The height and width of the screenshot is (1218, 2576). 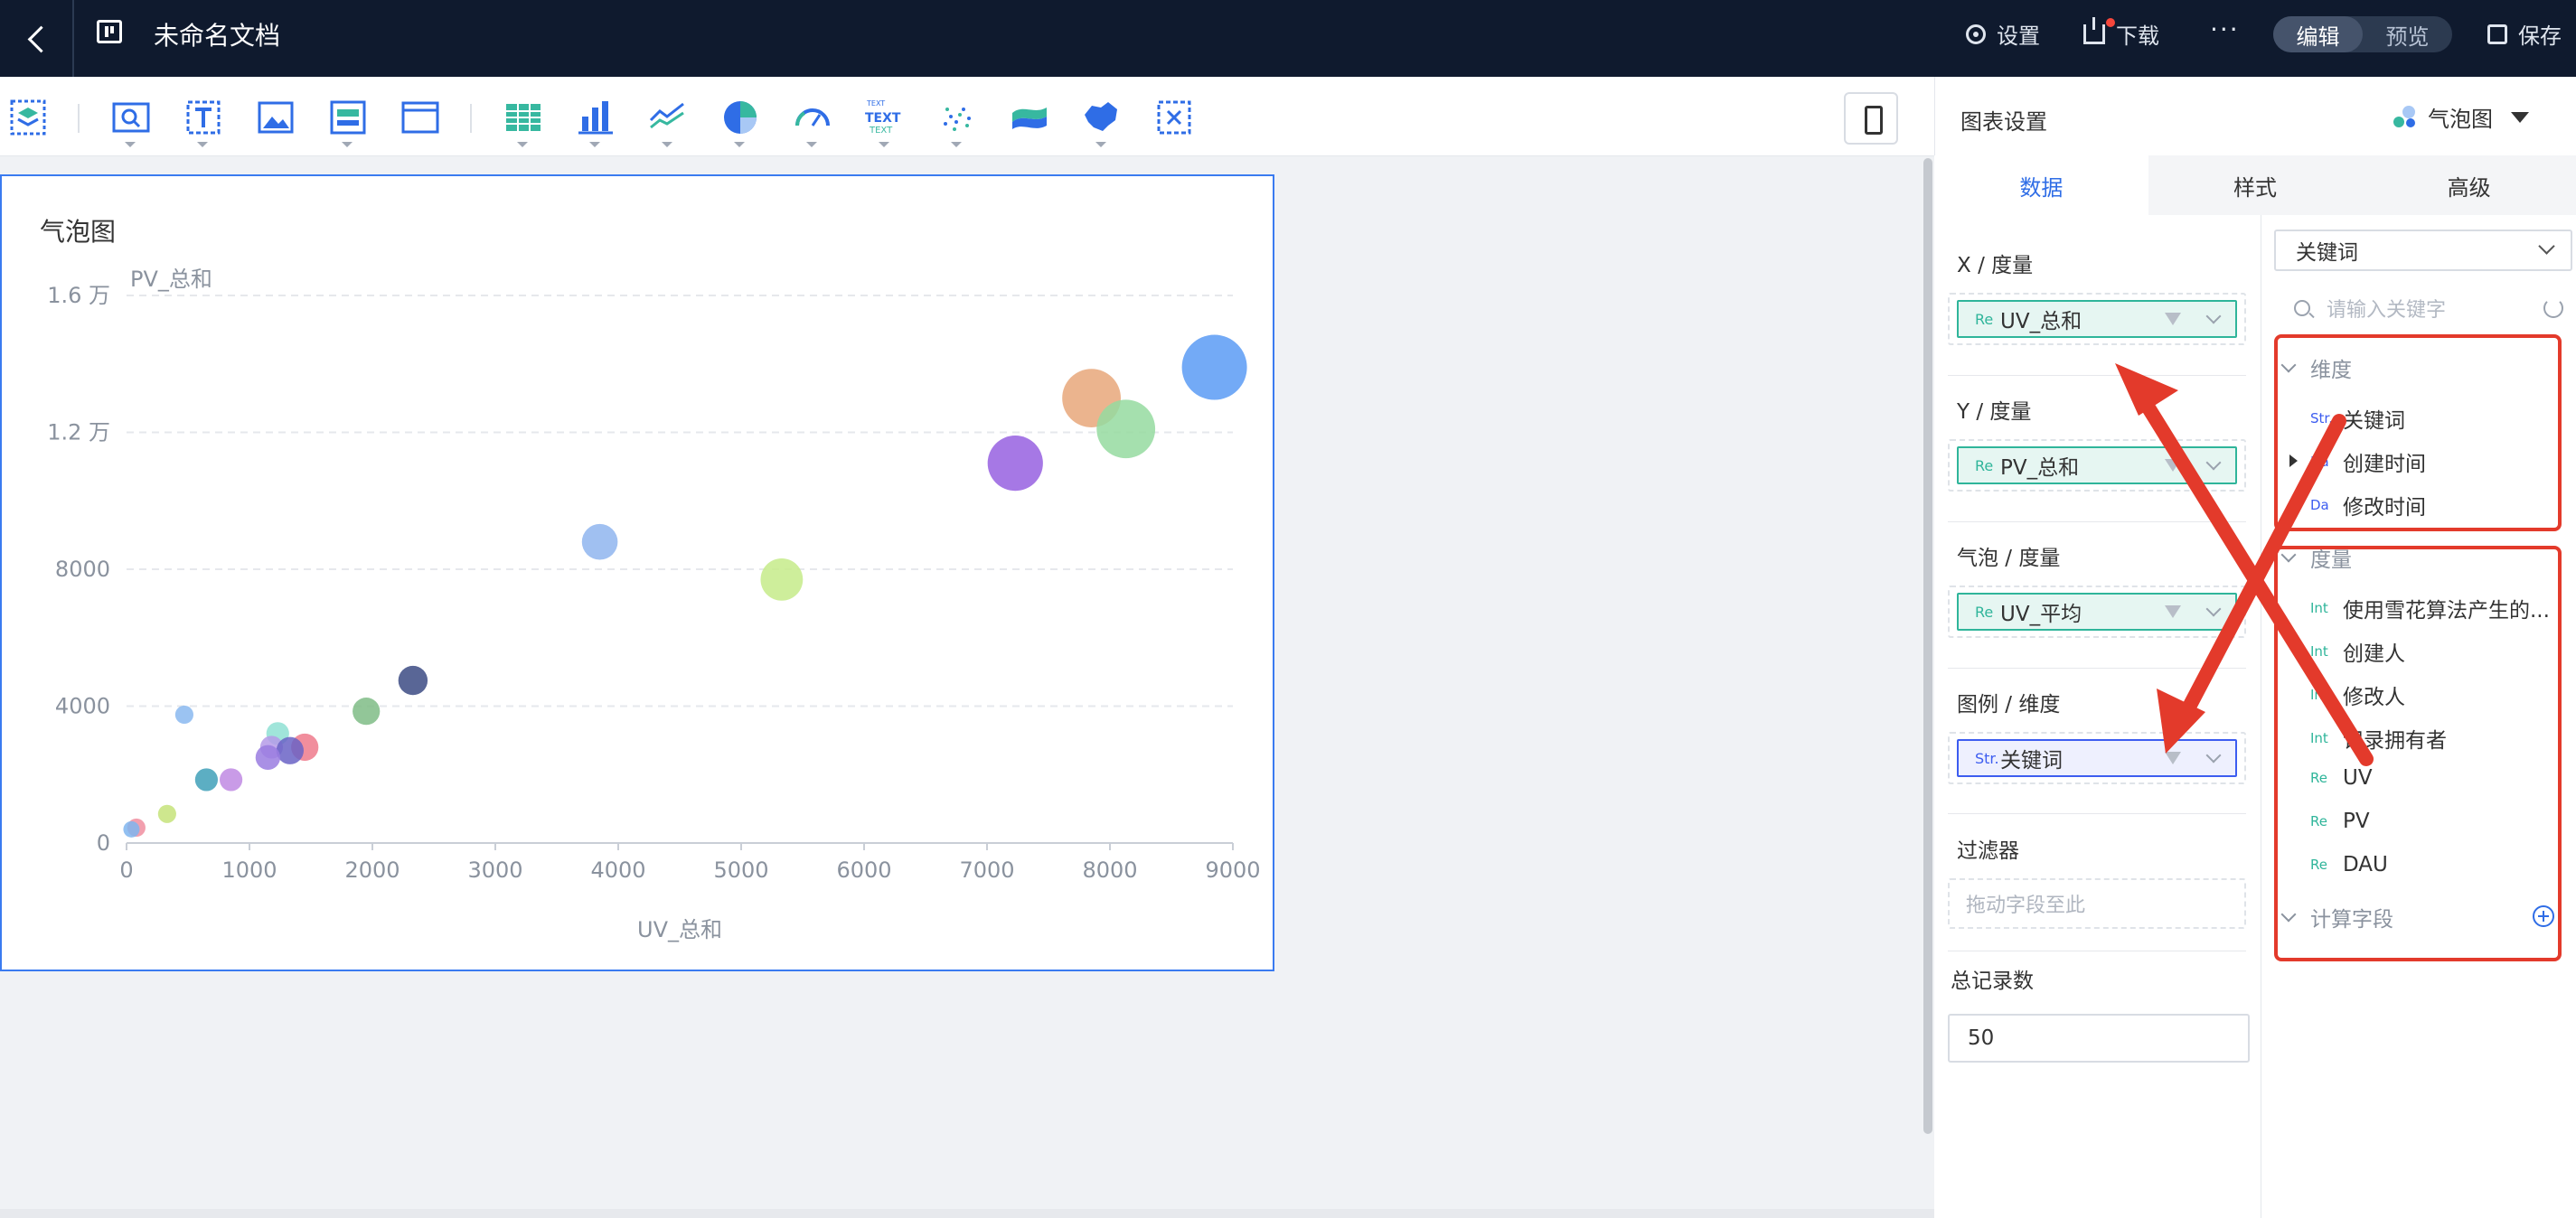 What do you see at coordinates (2245, 564) in the screenshot?
I see `annotation-arrows` at bounding box center [2245, 564].